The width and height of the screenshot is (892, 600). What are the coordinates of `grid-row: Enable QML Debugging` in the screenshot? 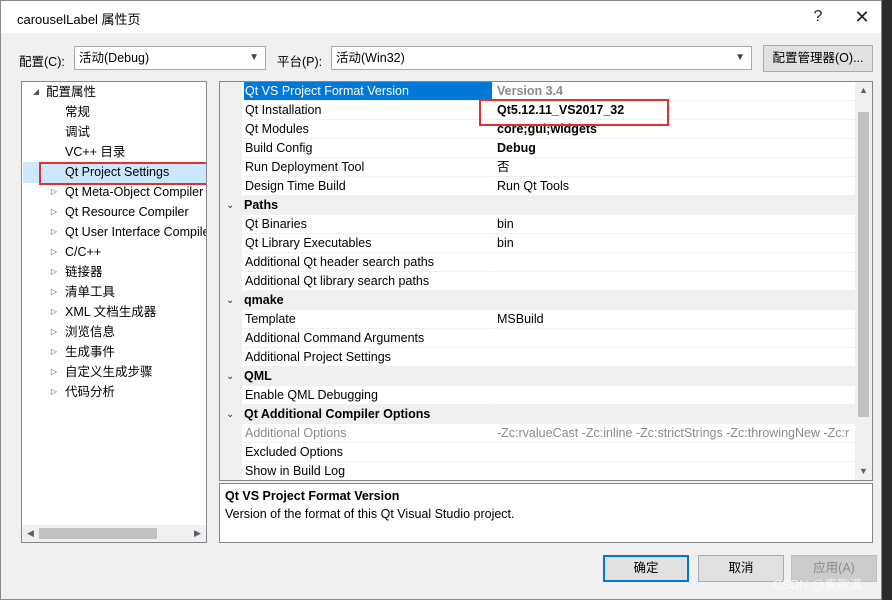 It's located at (538, 395).